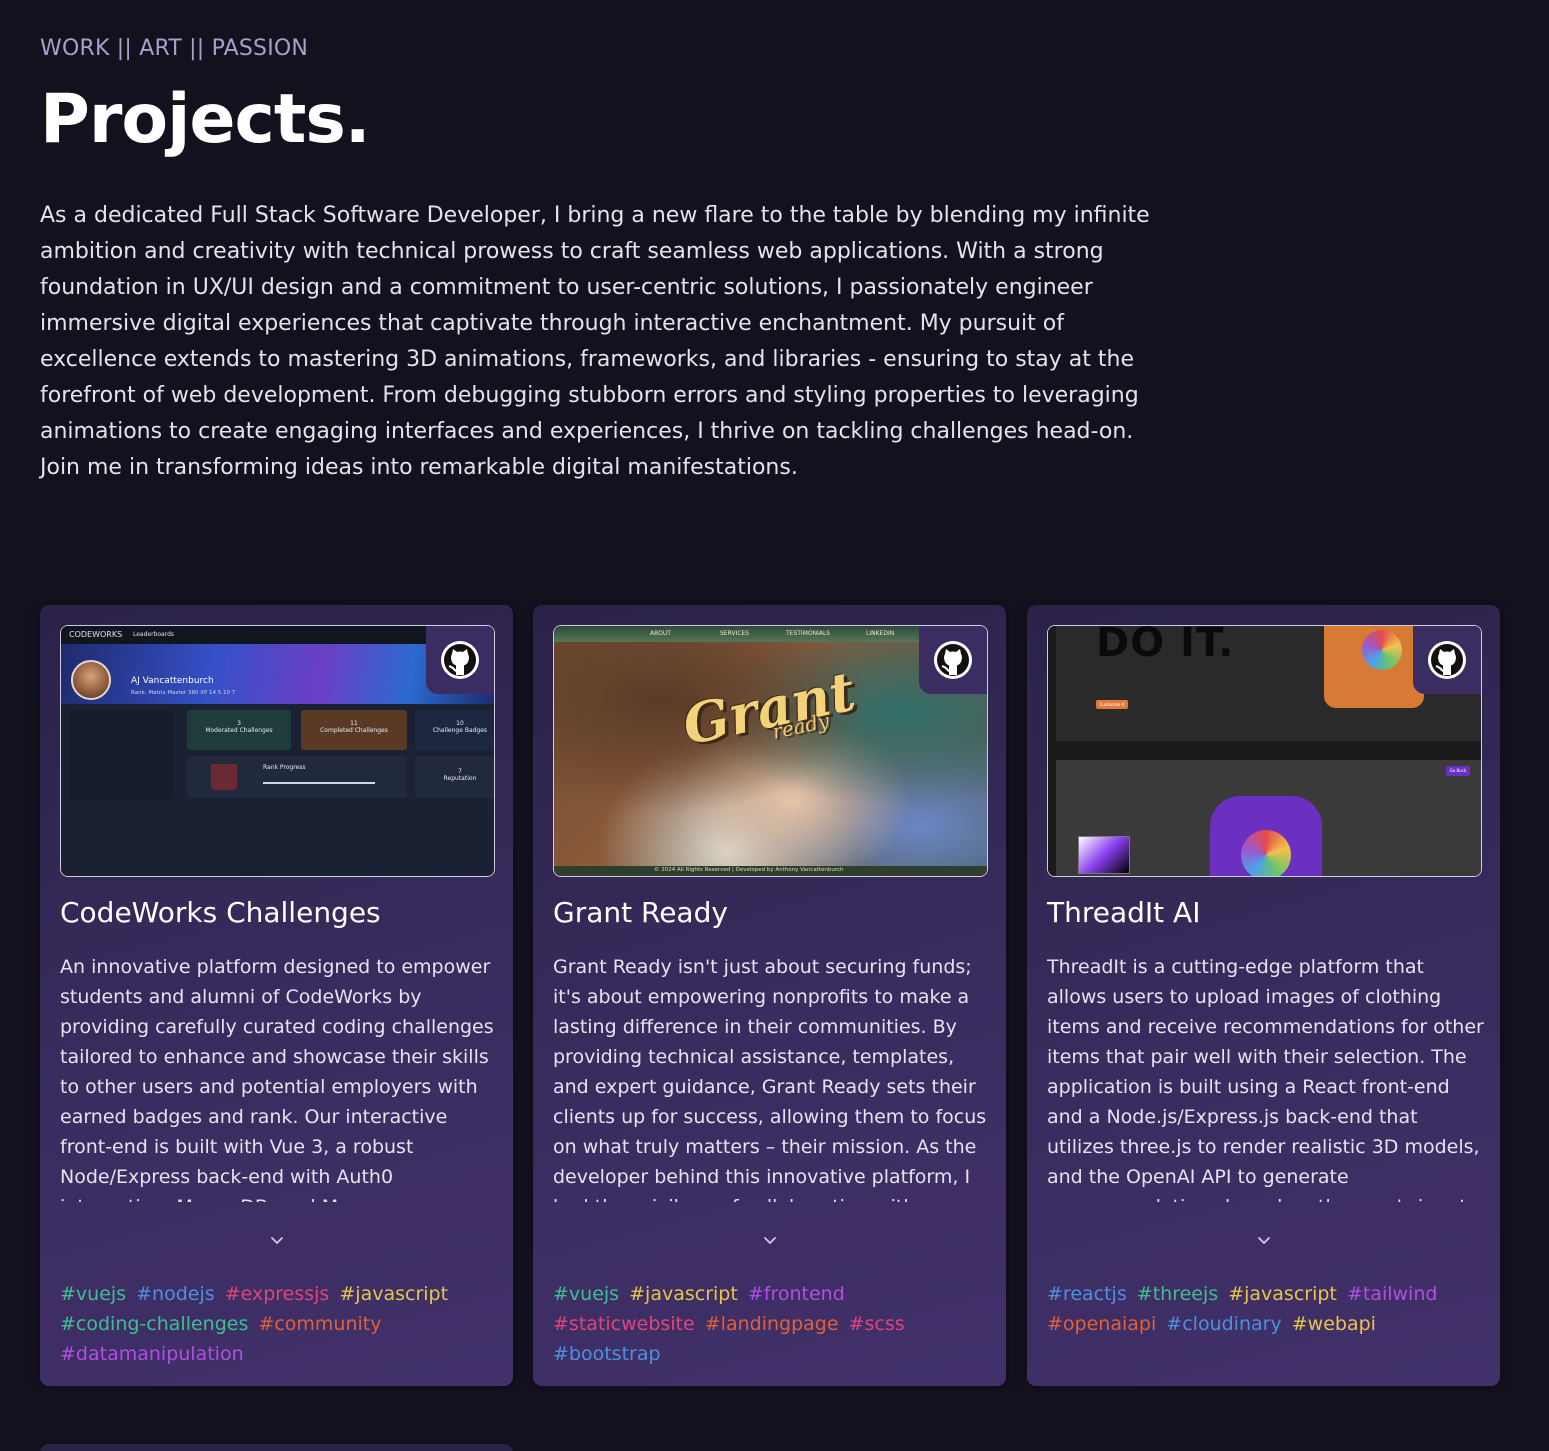 This screenshot has width=1549, height=1451. What do you see at coordinates (735, 633) in the screenshot?
I see `thumb-nav-item: SERVICES` at bounding box center [735, 633].